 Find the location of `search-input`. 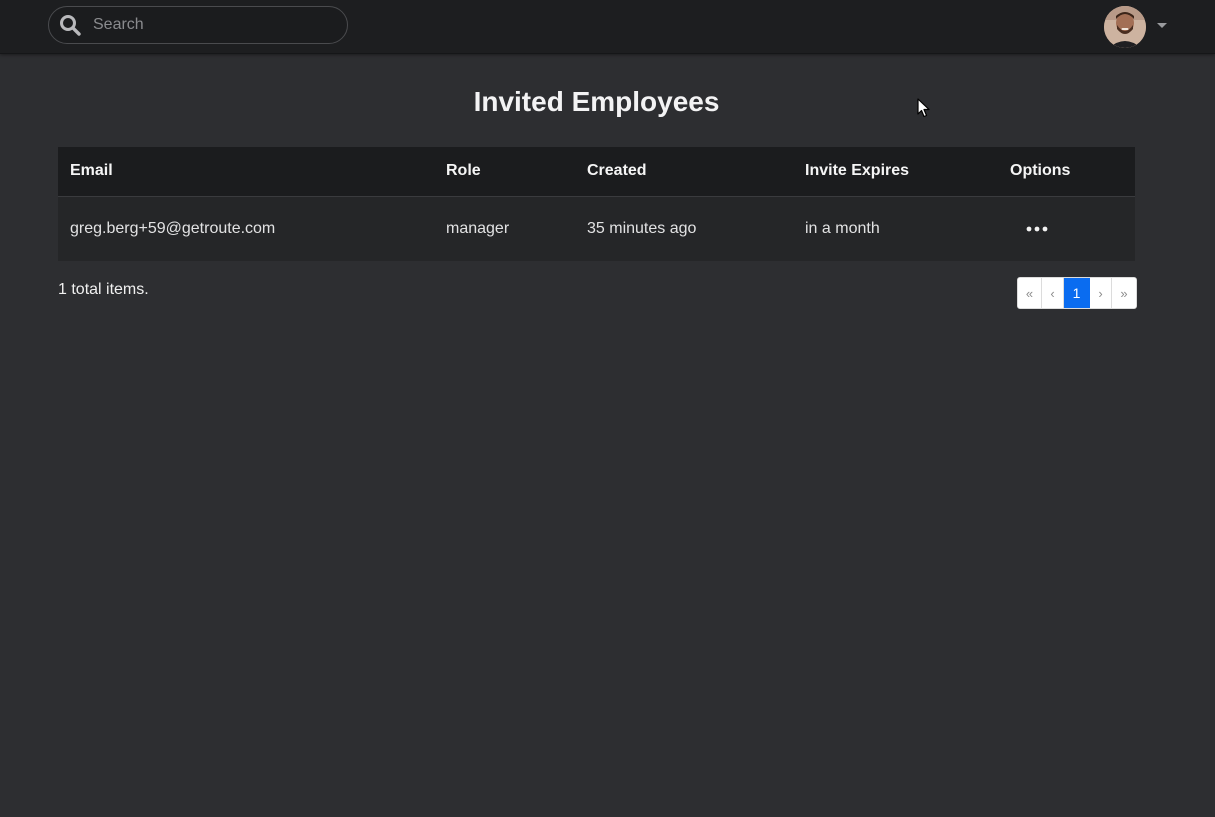

search-input is located at coordinates (208, 25).